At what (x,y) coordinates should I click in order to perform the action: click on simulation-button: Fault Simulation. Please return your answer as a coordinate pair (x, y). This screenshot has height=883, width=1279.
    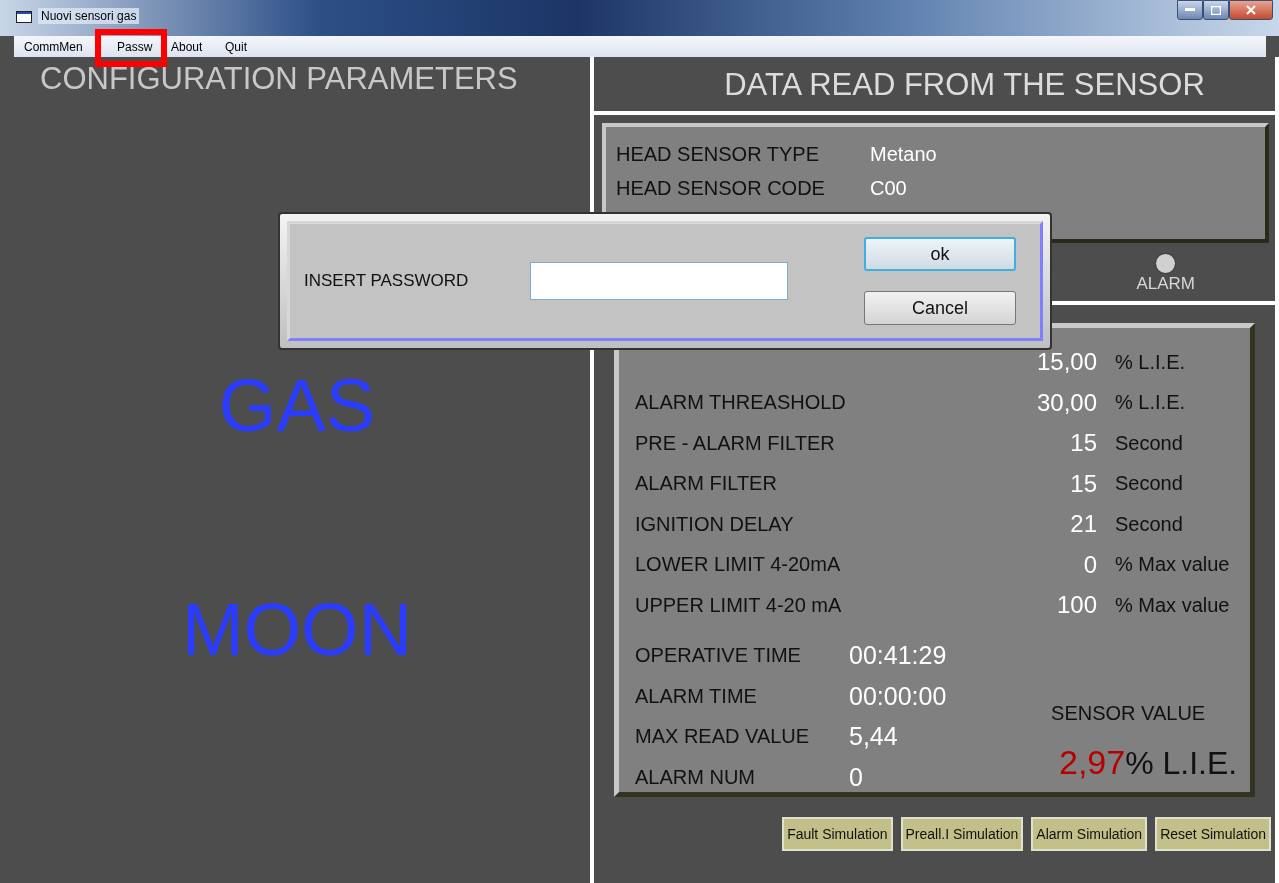
    Looking at the image, I should click on (837, 834).